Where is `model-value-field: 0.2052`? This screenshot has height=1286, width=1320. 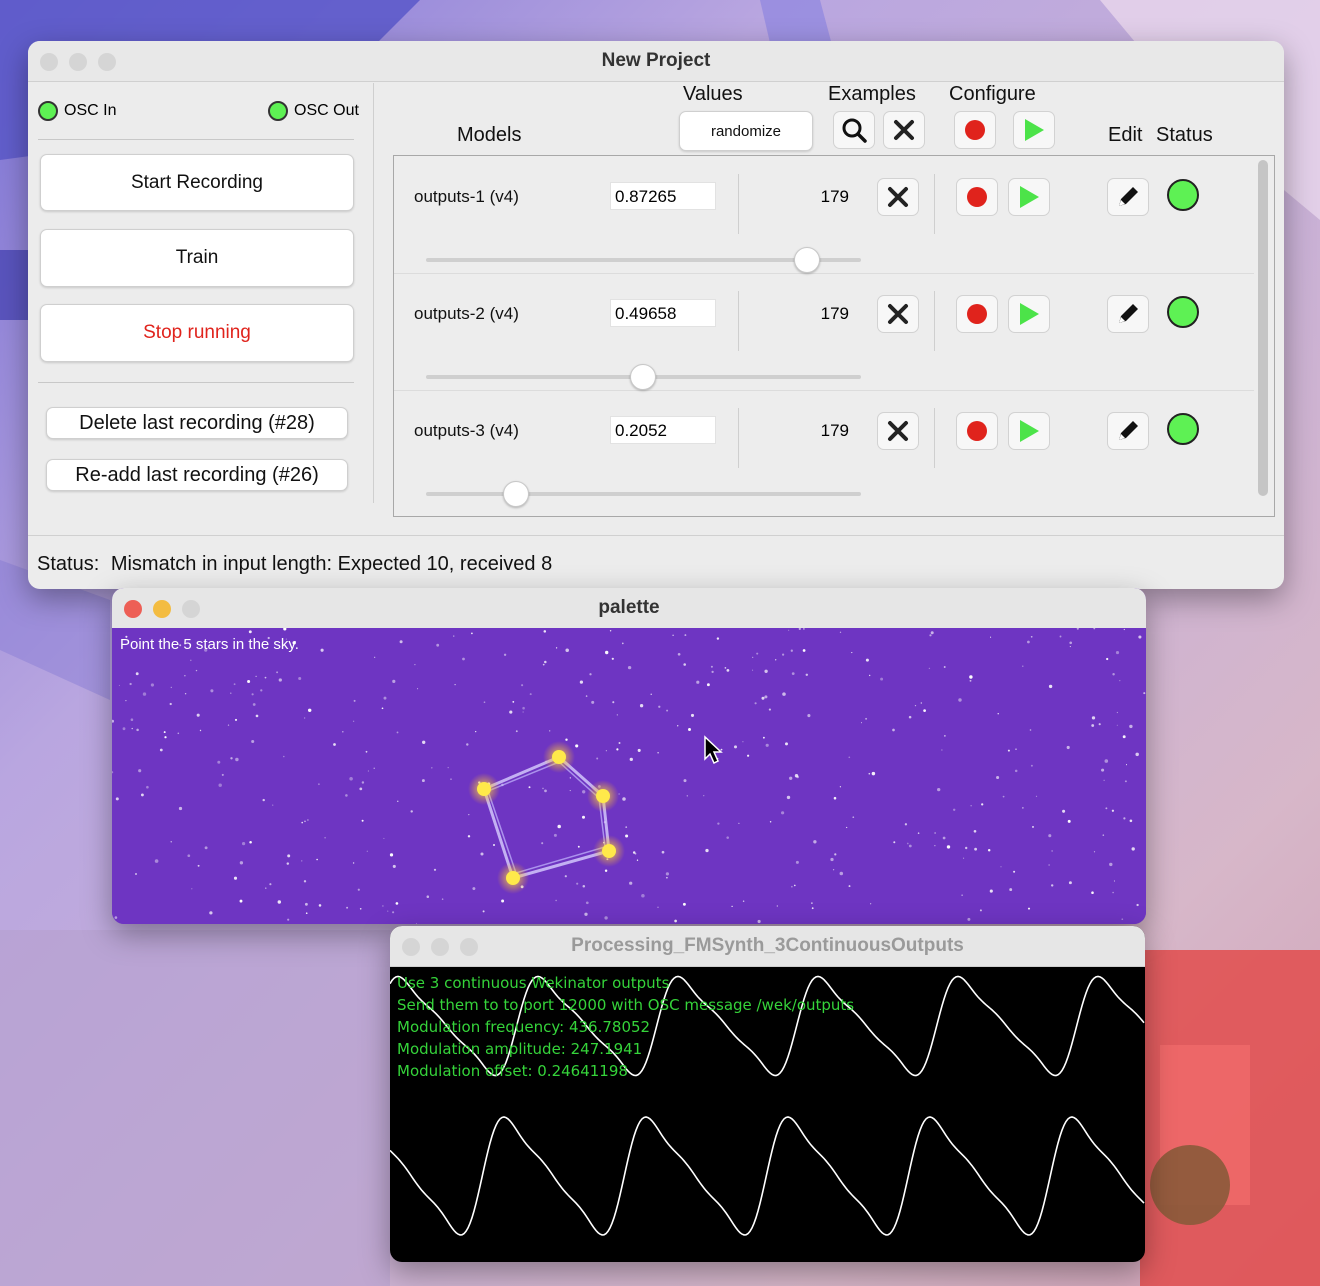
model-value-field: 0.2052 is located at coordinates (663, 430).